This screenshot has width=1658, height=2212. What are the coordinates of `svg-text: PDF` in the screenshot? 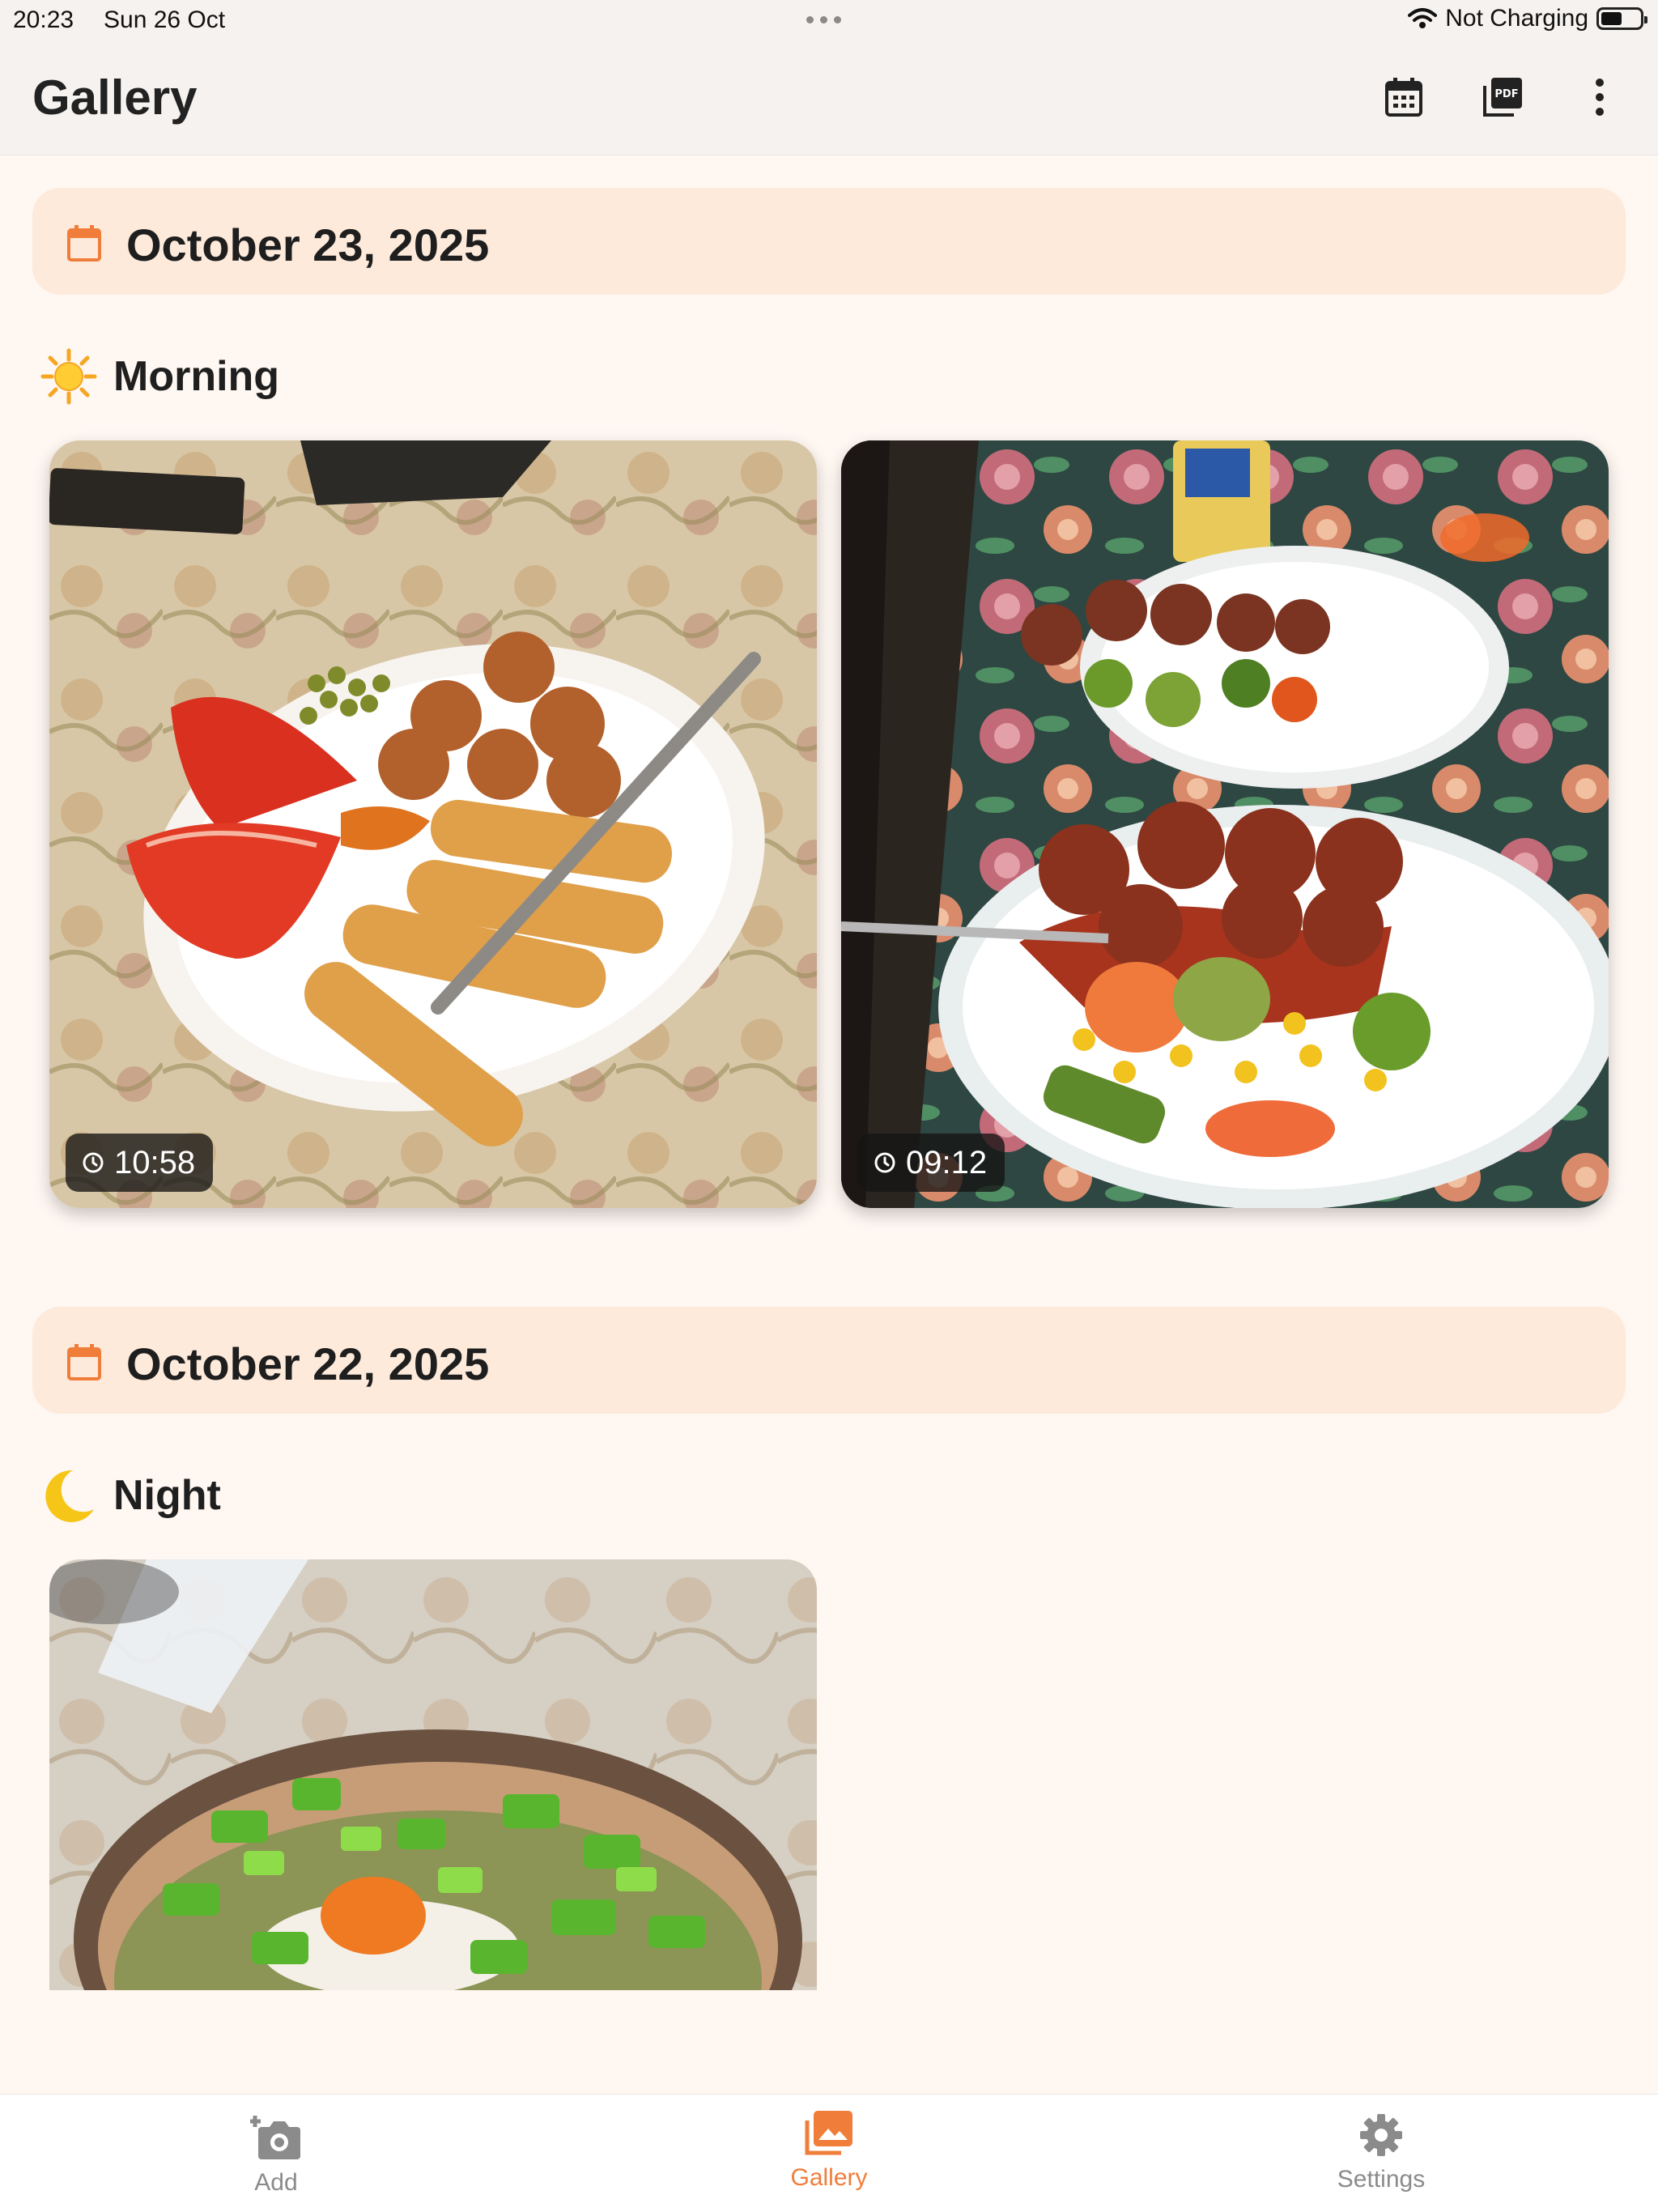 It's located at (1506, 94).